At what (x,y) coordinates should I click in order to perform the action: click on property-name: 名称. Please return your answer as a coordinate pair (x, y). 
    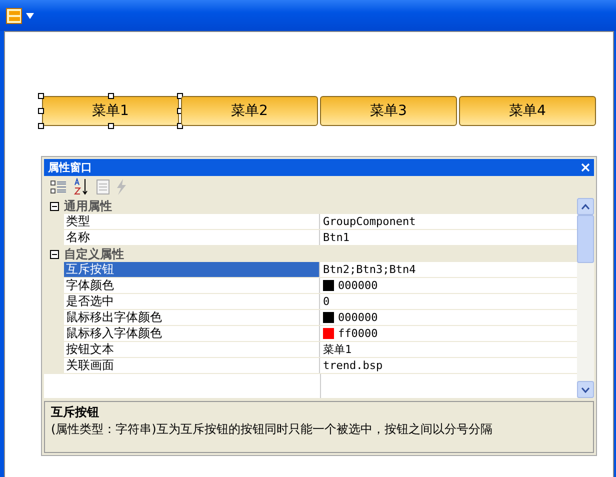
    Looking at the image, I should click on (192, 237).